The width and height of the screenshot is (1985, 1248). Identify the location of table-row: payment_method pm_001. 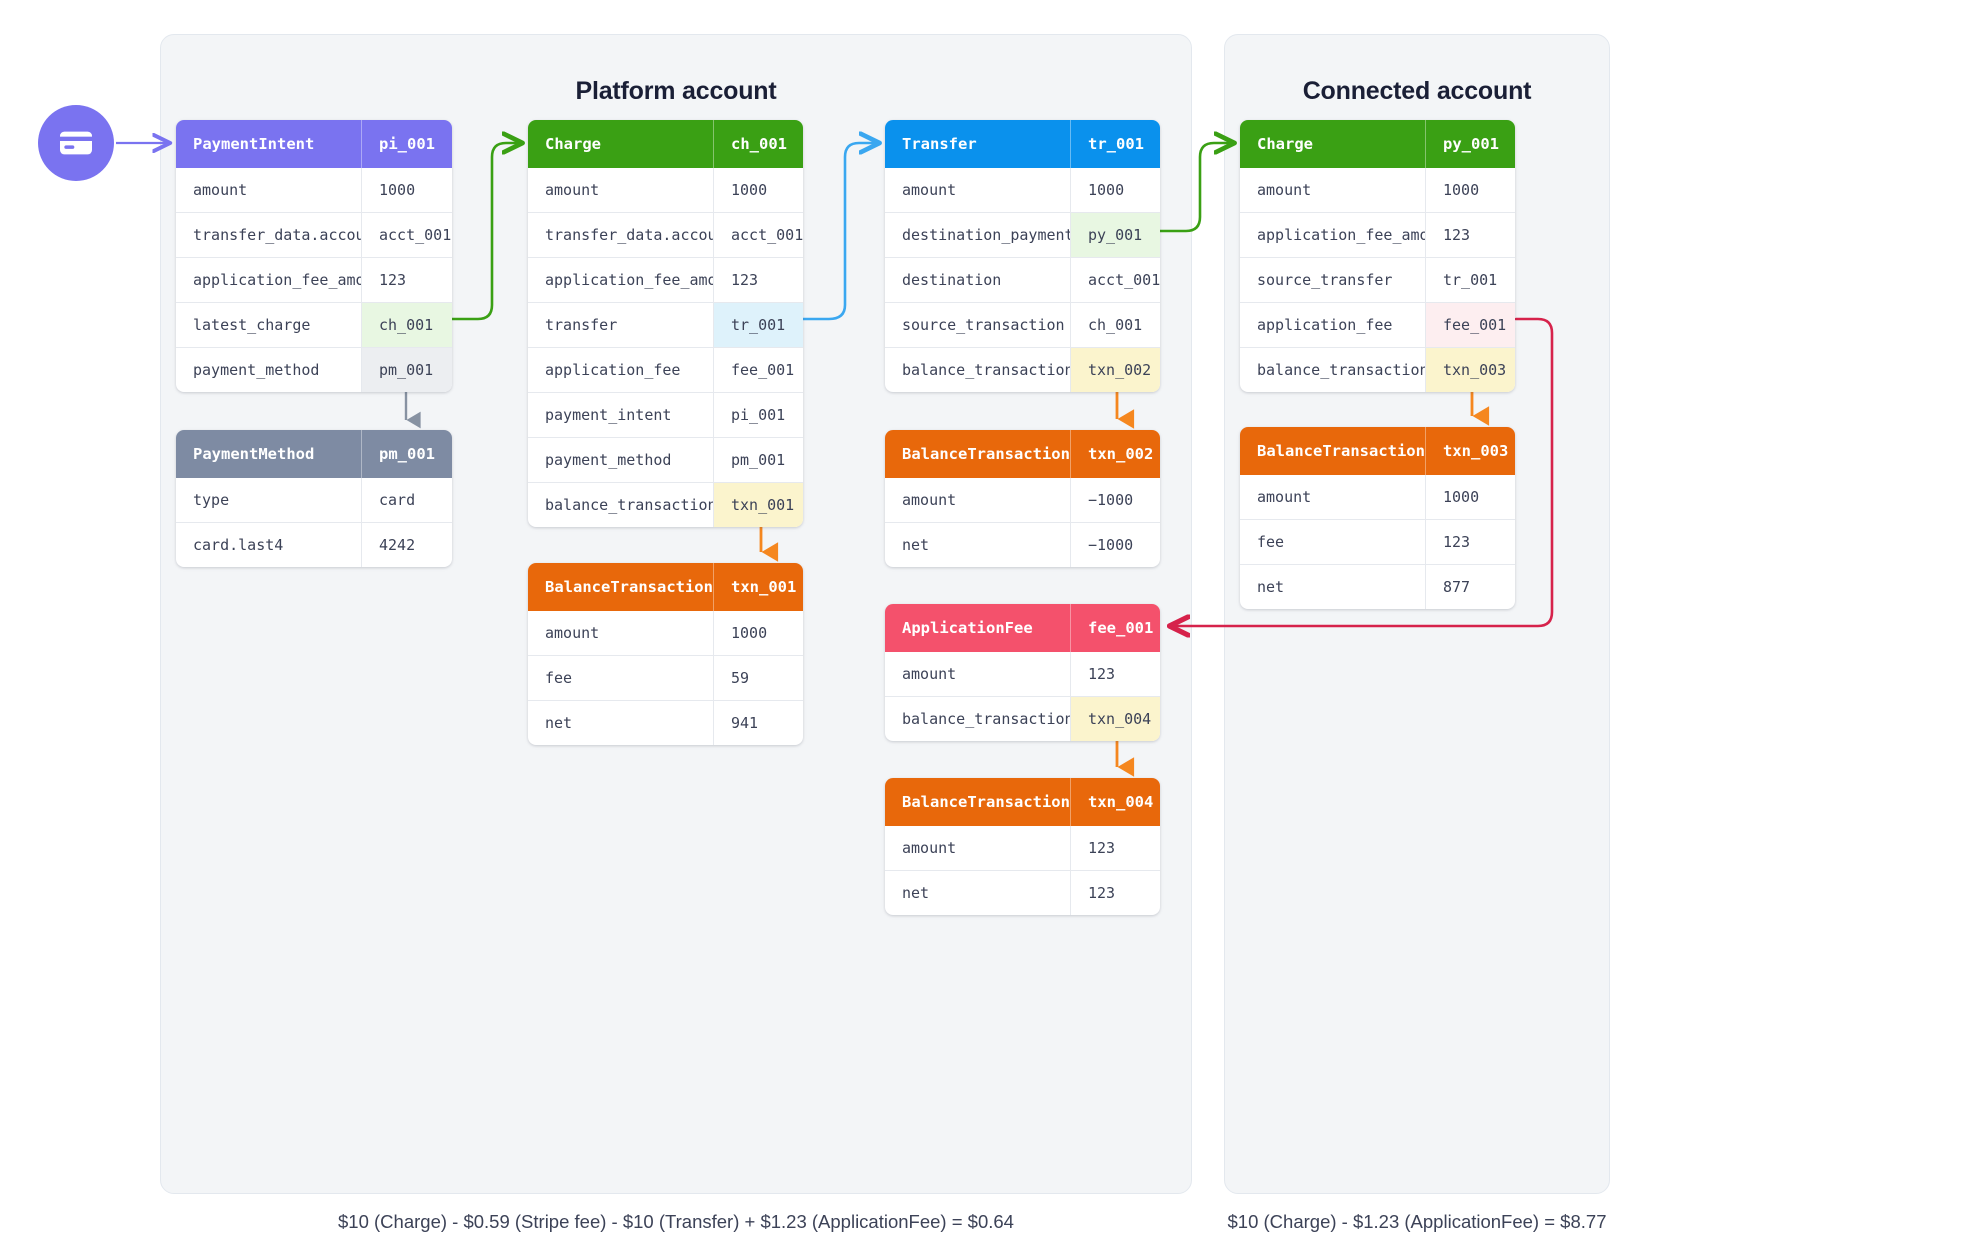
(665, 460).